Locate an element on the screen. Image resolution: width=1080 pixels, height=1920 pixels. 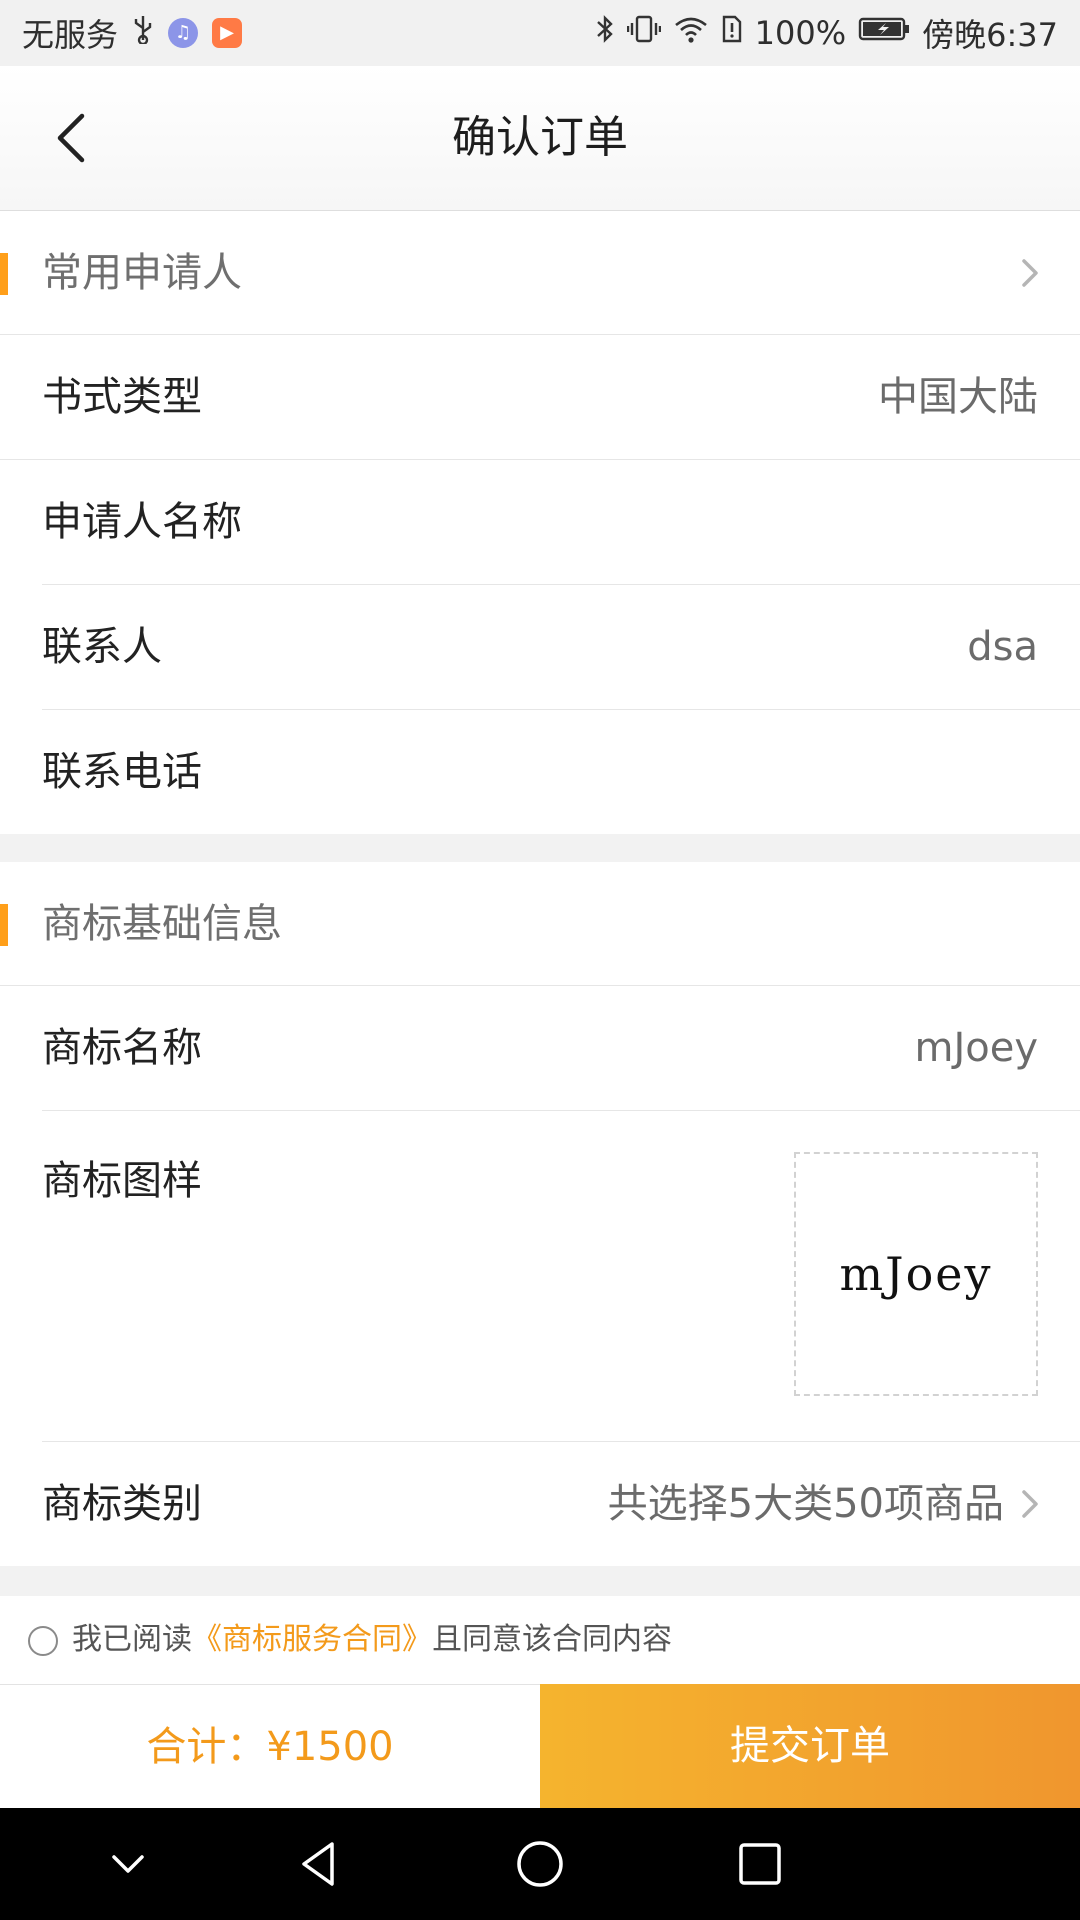
status-bar: 无服务 ♫ ▶ 100% 傍晚6:37 is located at coordinates (540, 33).